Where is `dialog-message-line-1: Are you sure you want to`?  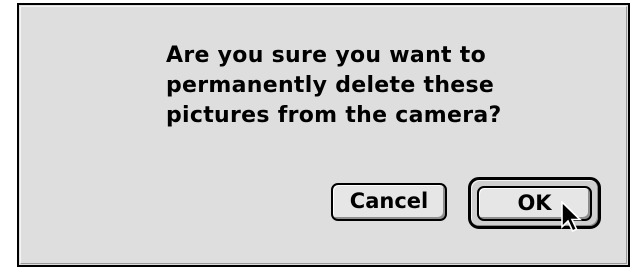
dialog-message-line-1: Are you sure you want to is located at coordinates (326, 55).